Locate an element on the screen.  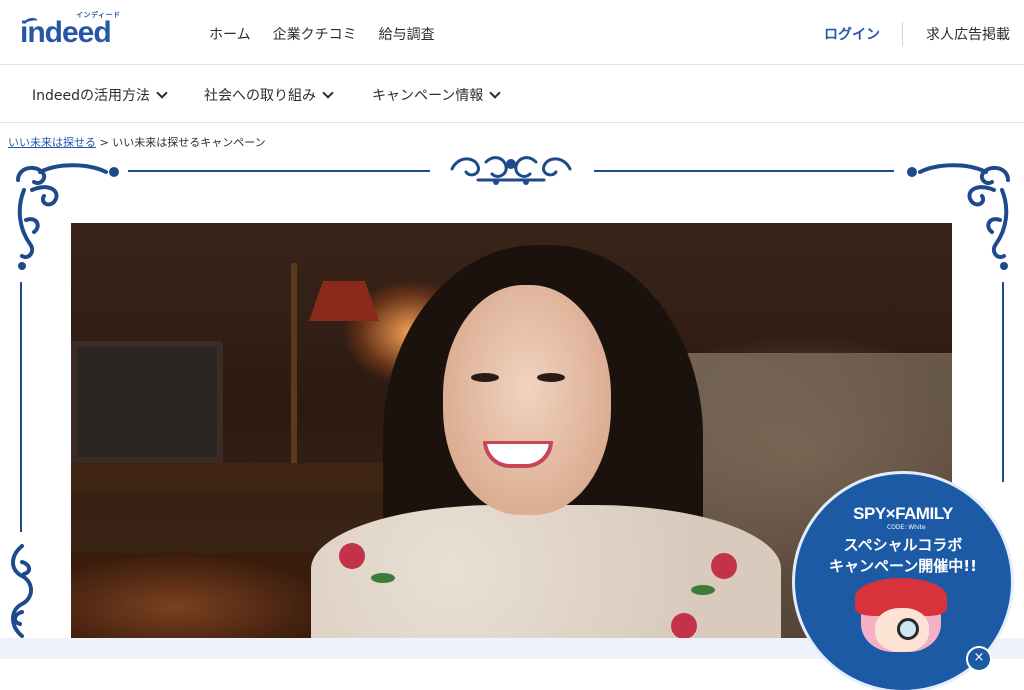
frame-top-line-left is located at coordinates (279, 171).